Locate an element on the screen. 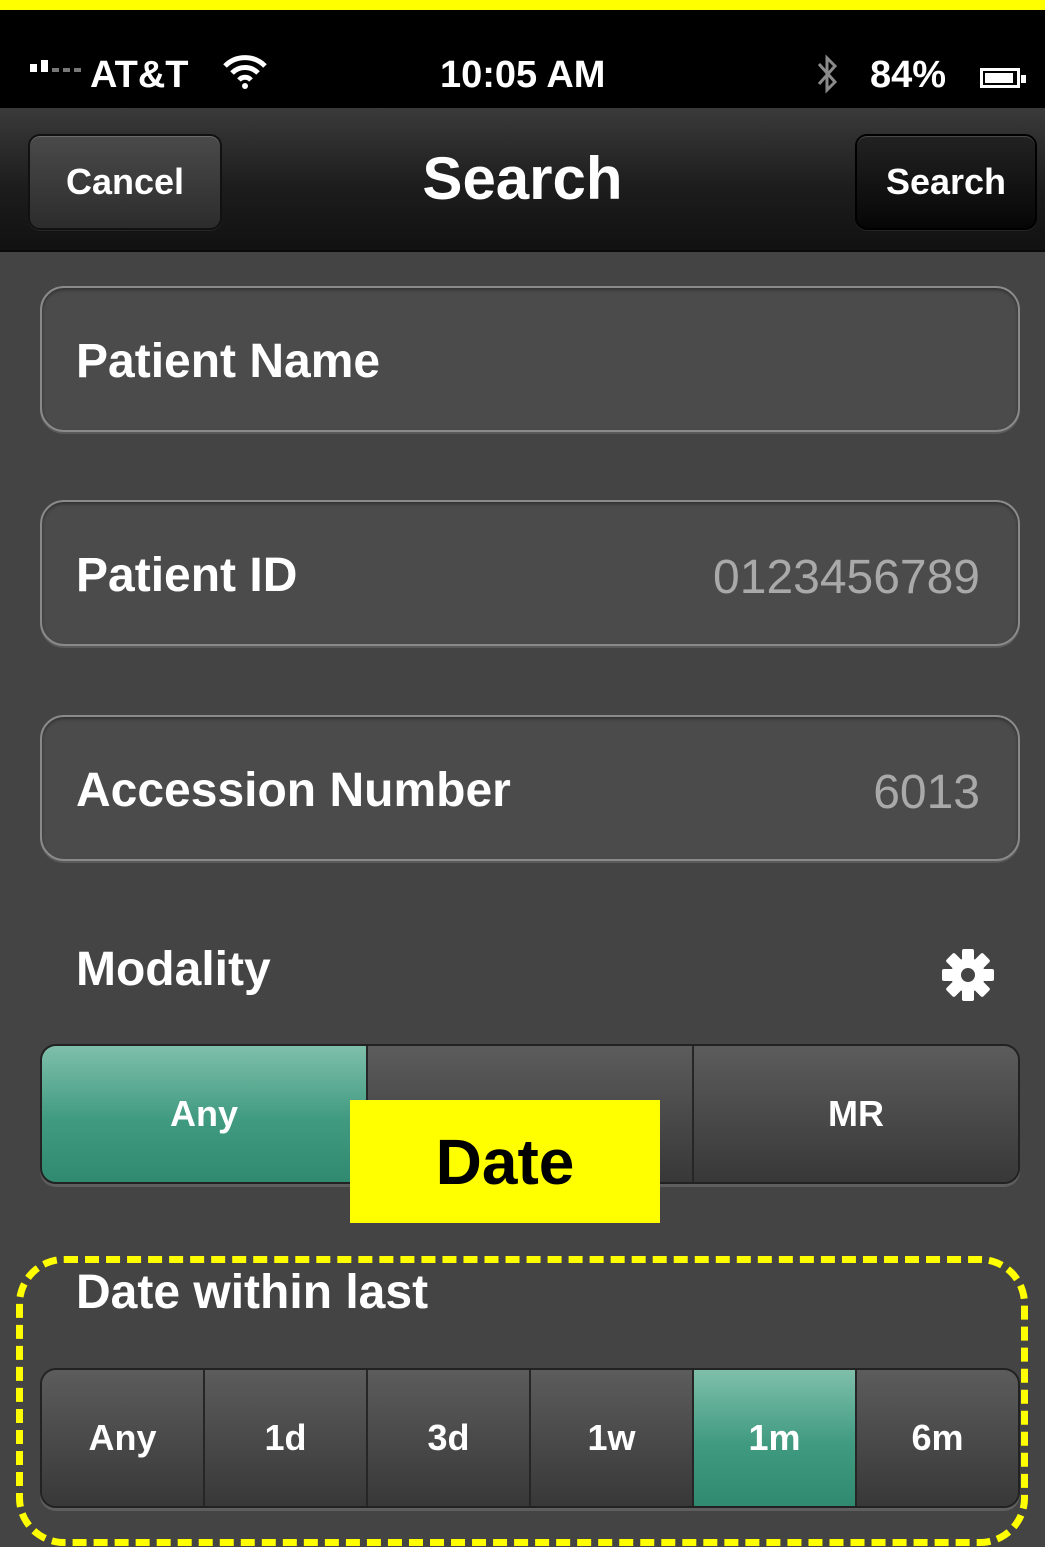  wifi-icon is located at coordinates (245, 77).